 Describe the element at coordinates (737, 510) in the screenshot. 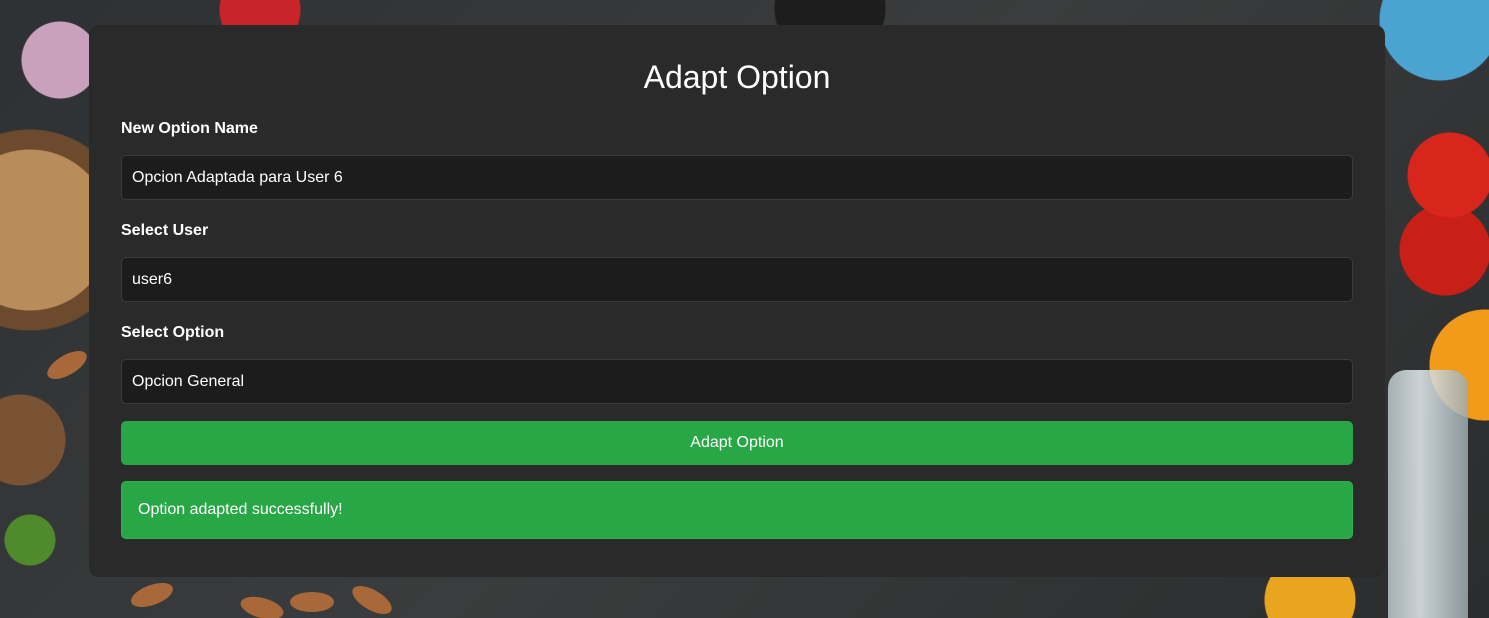

I see `success-alert: Option adapted successfully!` at that location.